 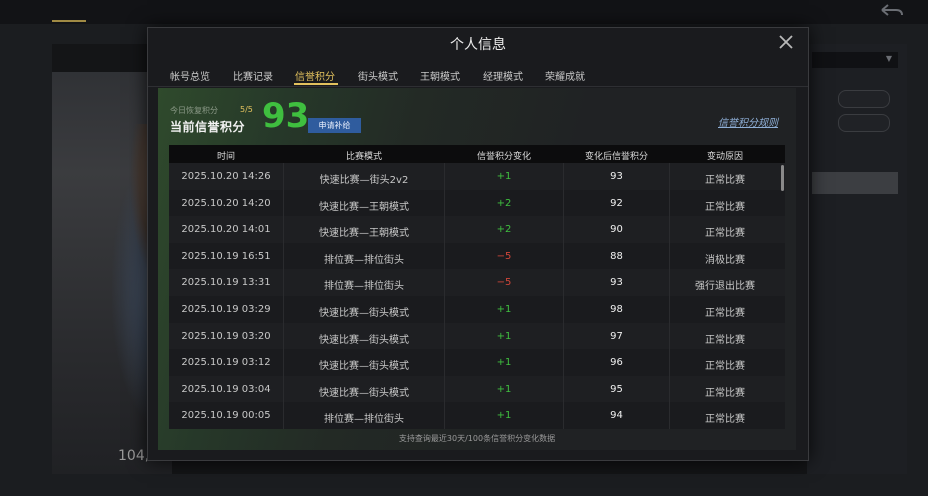 What do you see at coordinates (616, 256) in the screenshot?
I see `cell-score-after: 88` at bounding box center [616, 256].